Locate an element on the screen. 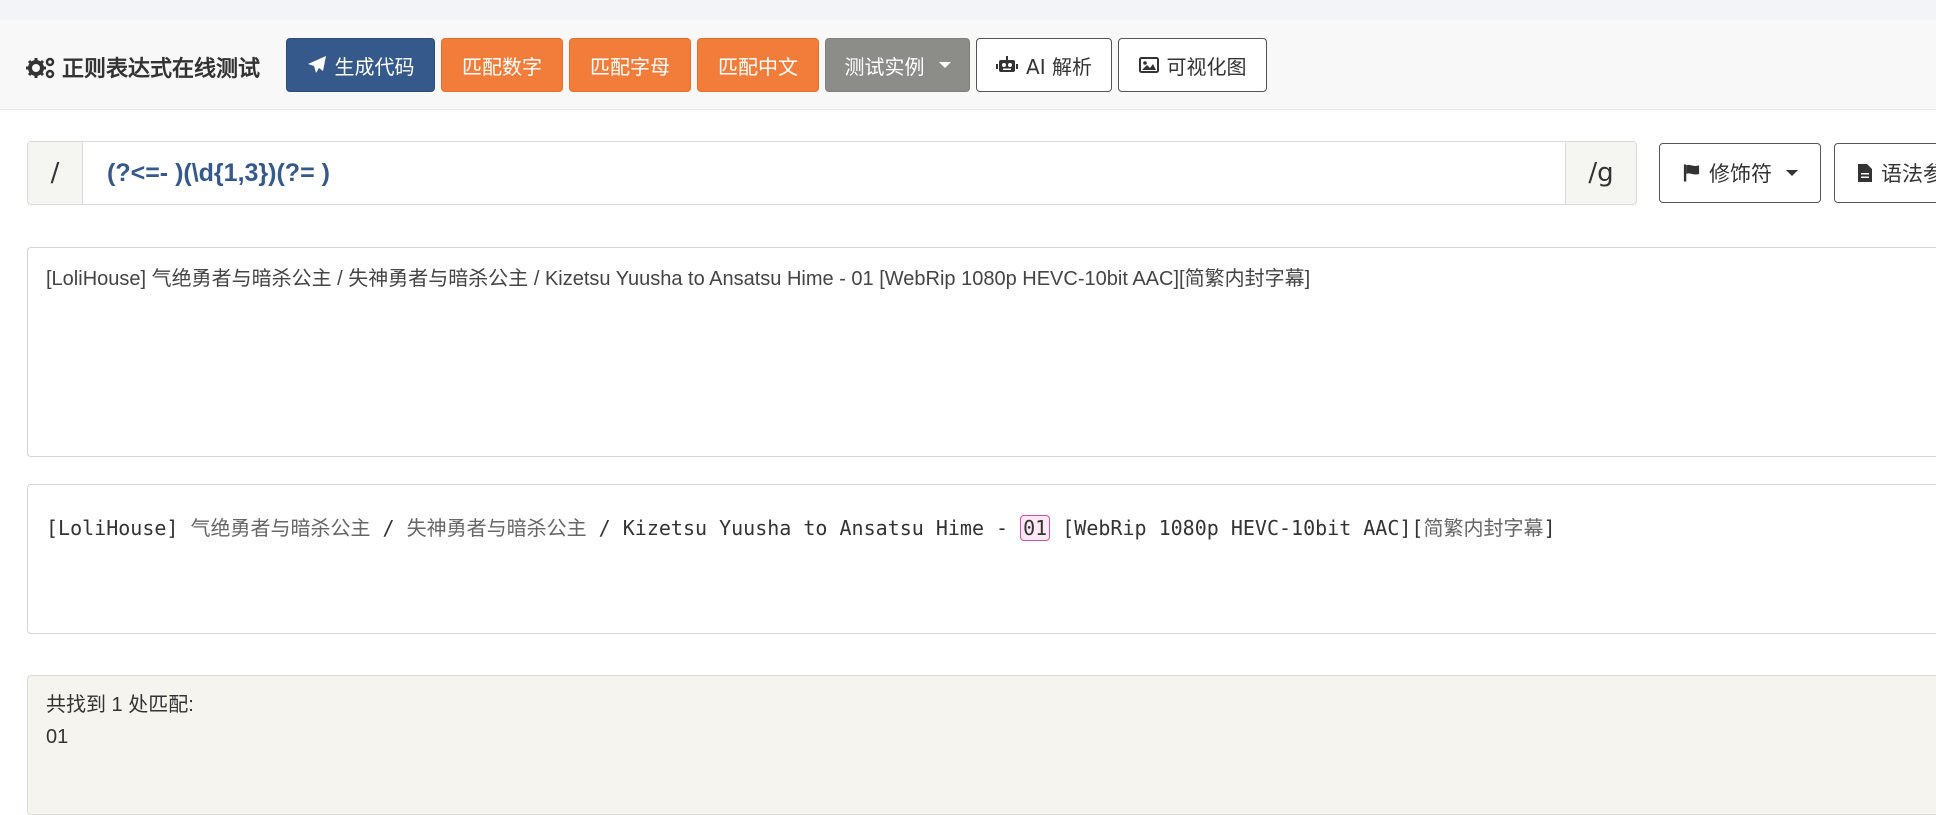  visualize-button: 可视化图 is located at coordinates (1192, 65).